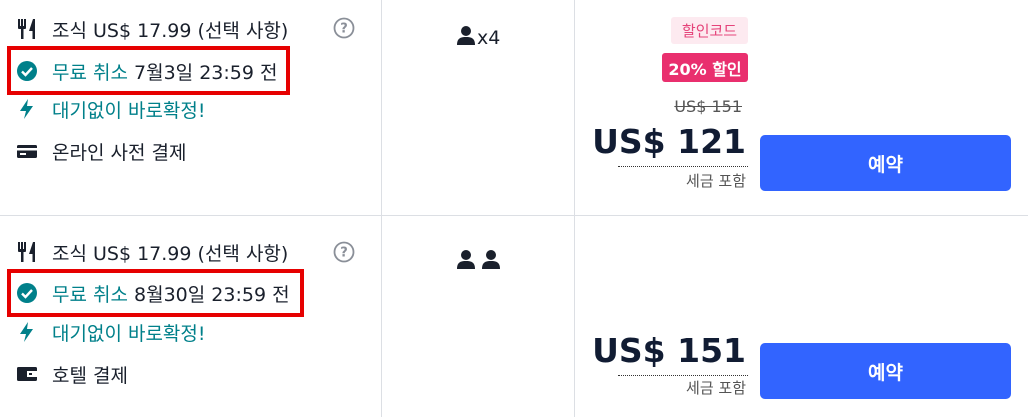 The width and height of the screenshot is (1028, 417). What do you see at coordinates (478, 261) in the screenshot?
I see `guest-count` at bounding box center [478, 261].